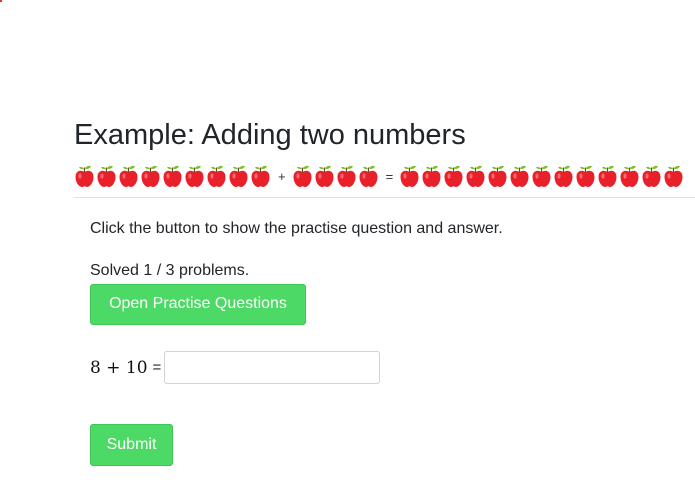 The width and height of the screenshot is (695, 494). Describe the element at coordinates (157, 367) in the screenshot. I see `question-equals: =` at that location.